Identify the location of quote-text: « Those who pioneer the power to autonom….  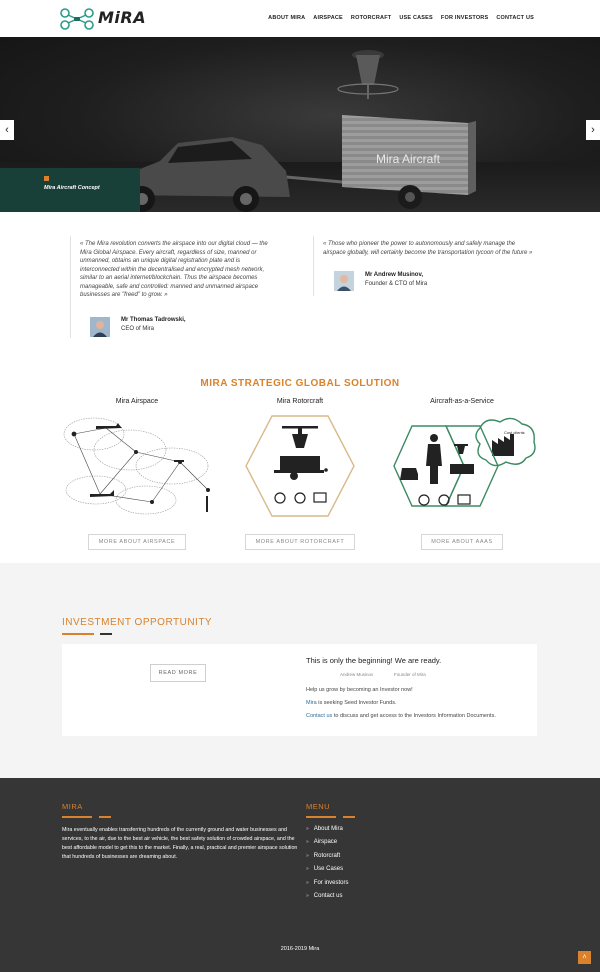
(428, 248).